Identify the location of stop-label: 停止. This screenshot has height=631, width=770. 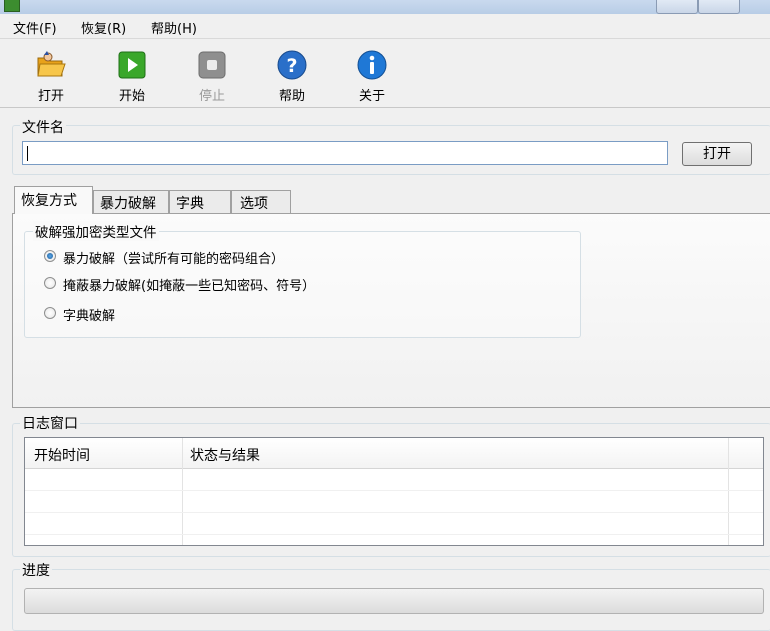
(211, 96).